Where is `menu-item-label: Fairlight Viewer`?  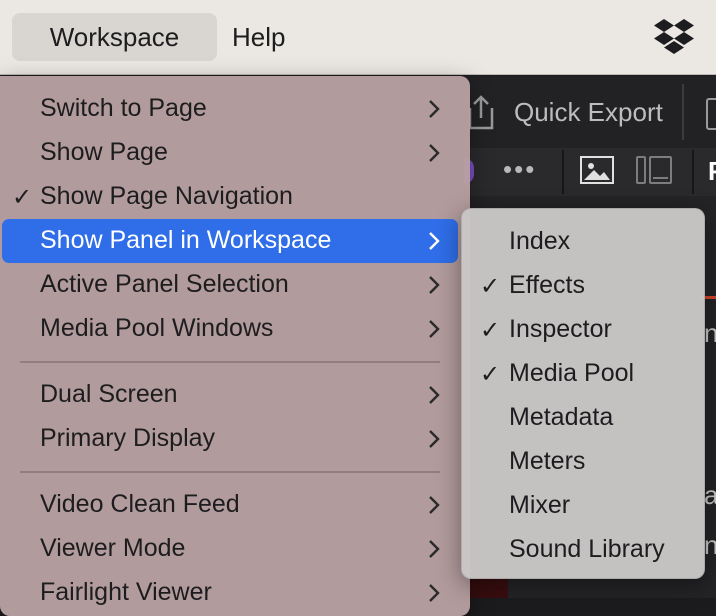 menu-item-label: Fairlight Viewer is located at coordinates (126, 592).